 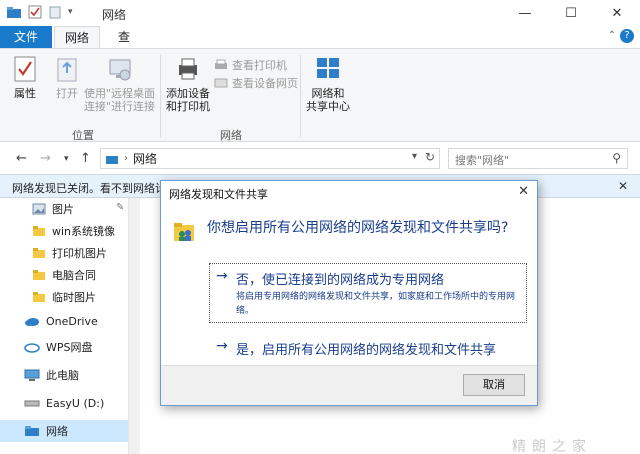 I want to click on add-devices-button: 添加设备 和打印机, so click(x=188, y=84).